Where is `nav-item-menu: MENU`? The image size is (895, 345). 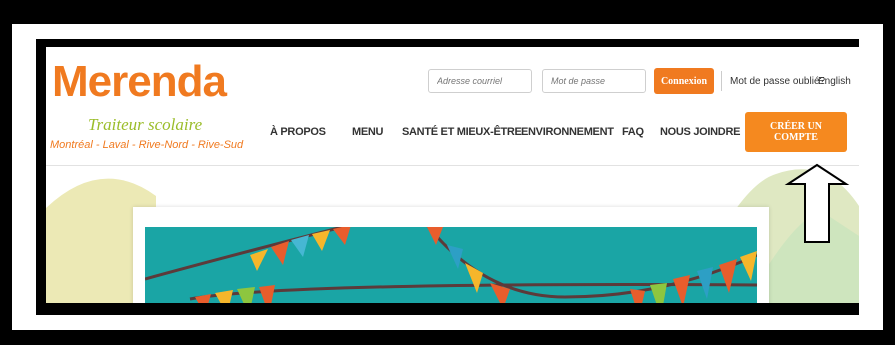 nav-item-menu: MENU is located at coordinates (368, 132).